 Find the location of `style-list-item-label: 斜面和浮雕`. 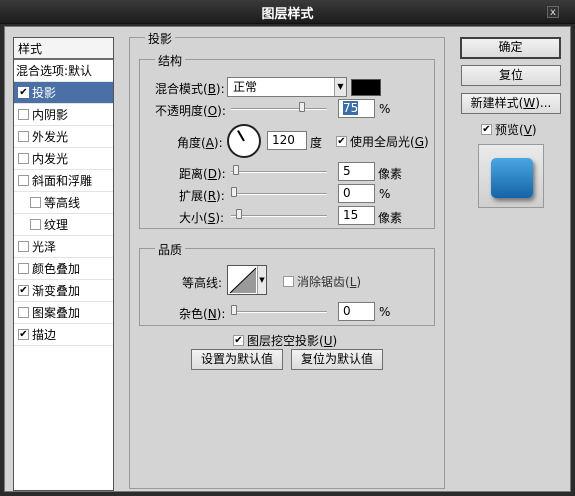

style-list-item-label: 斜面和浮雕 is located at coordinates (62, 181).